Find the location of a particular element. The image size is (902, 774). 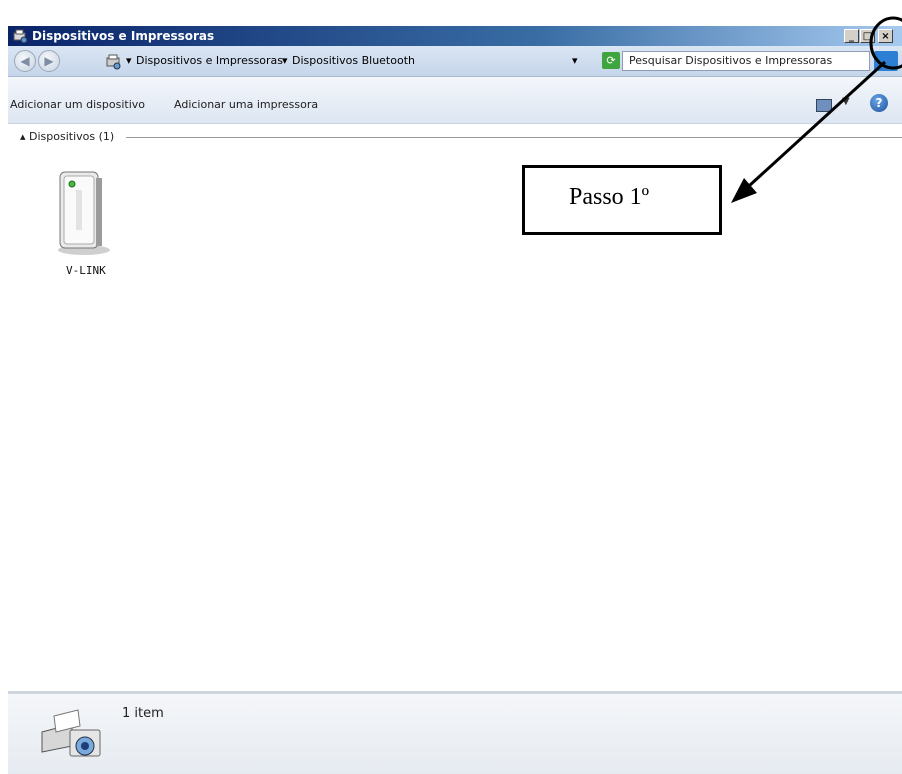

close-button: × is located at coordinates (885, 36).